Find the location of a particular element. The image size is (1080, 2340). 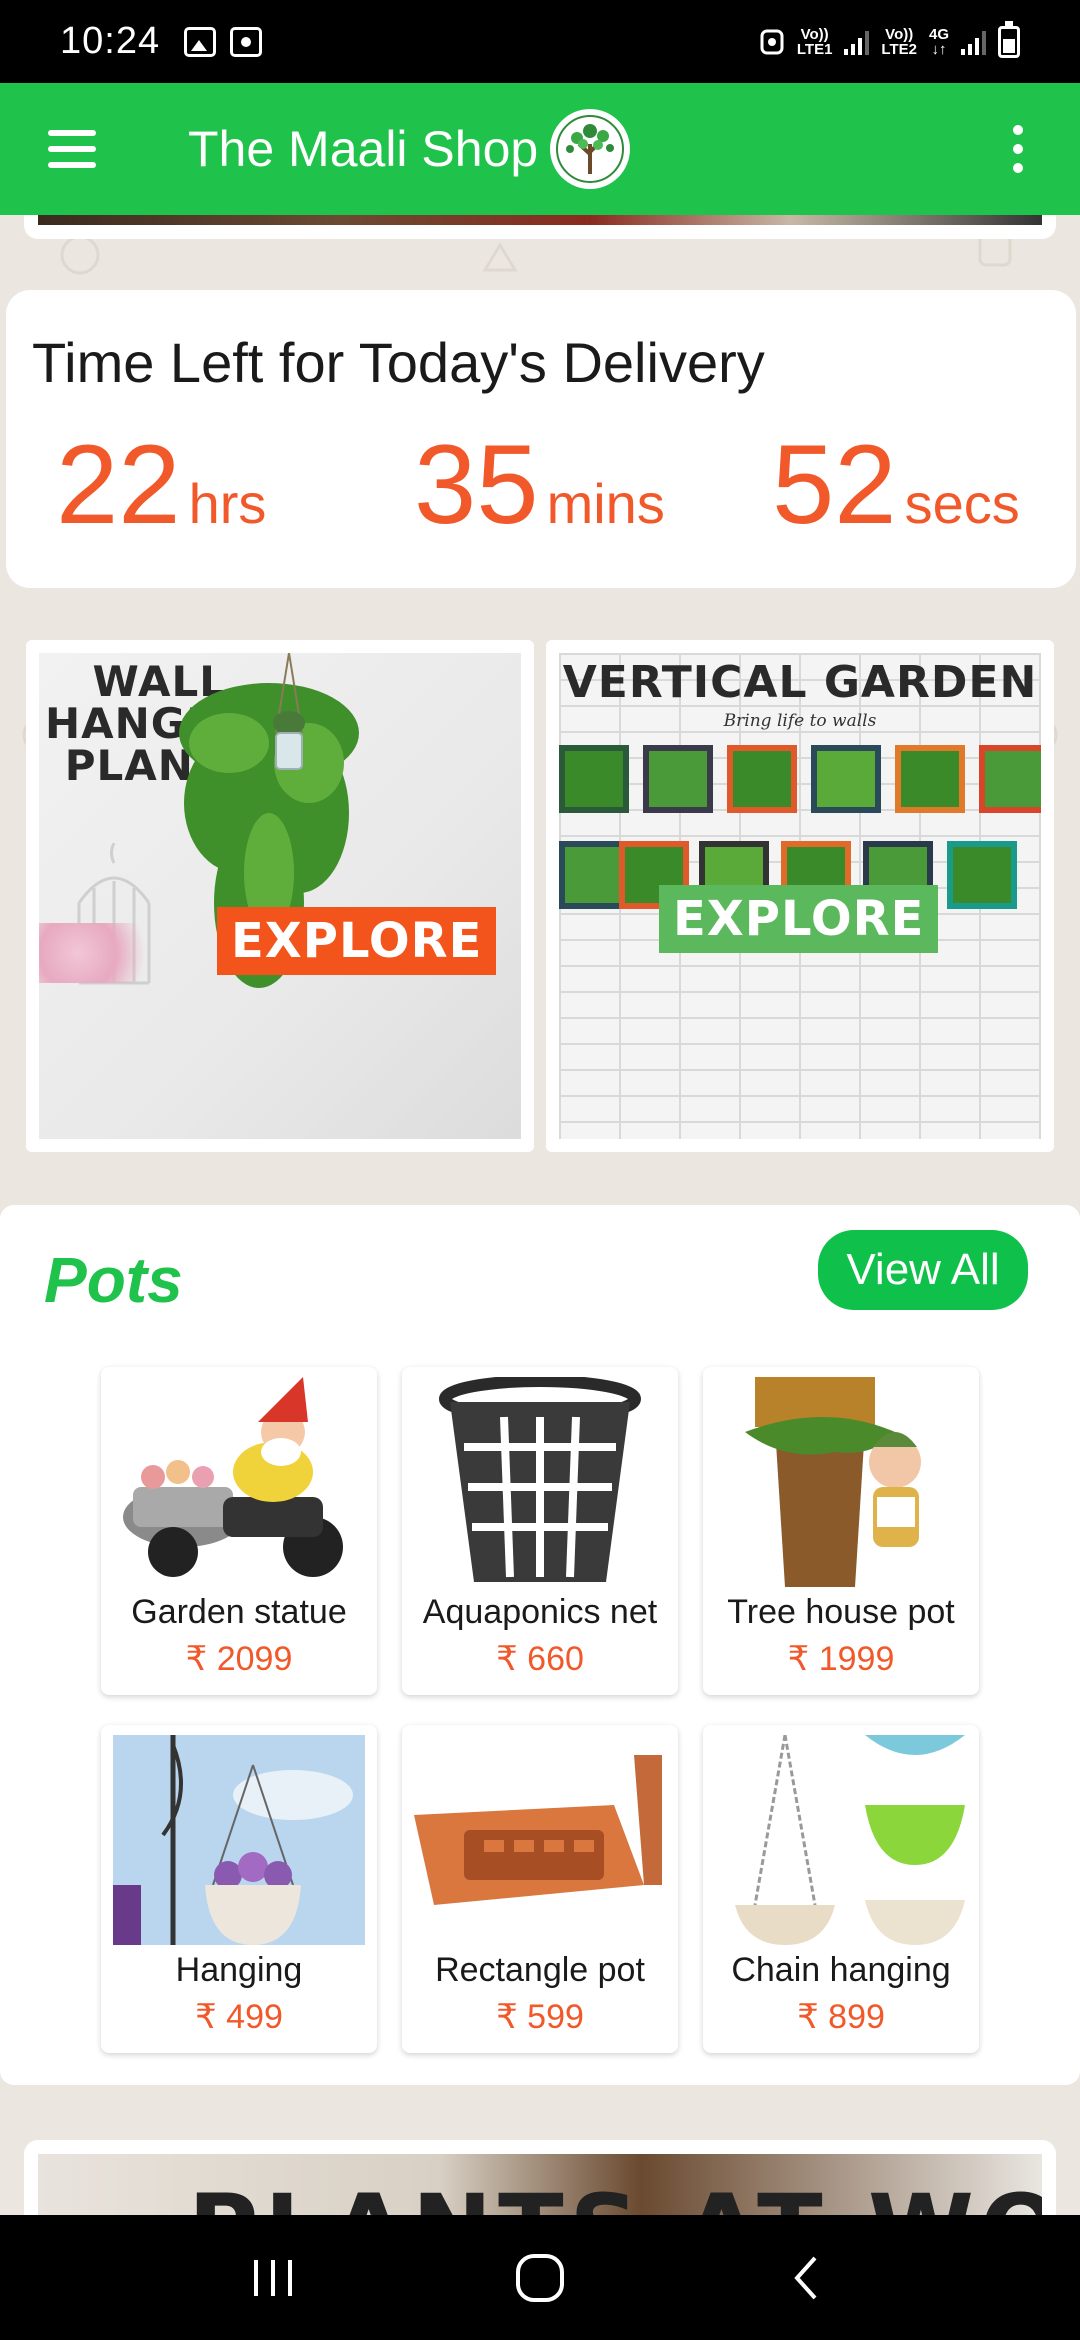

vertical-garden-tagline: Bring life to walls is located at coordinates (800, 721).